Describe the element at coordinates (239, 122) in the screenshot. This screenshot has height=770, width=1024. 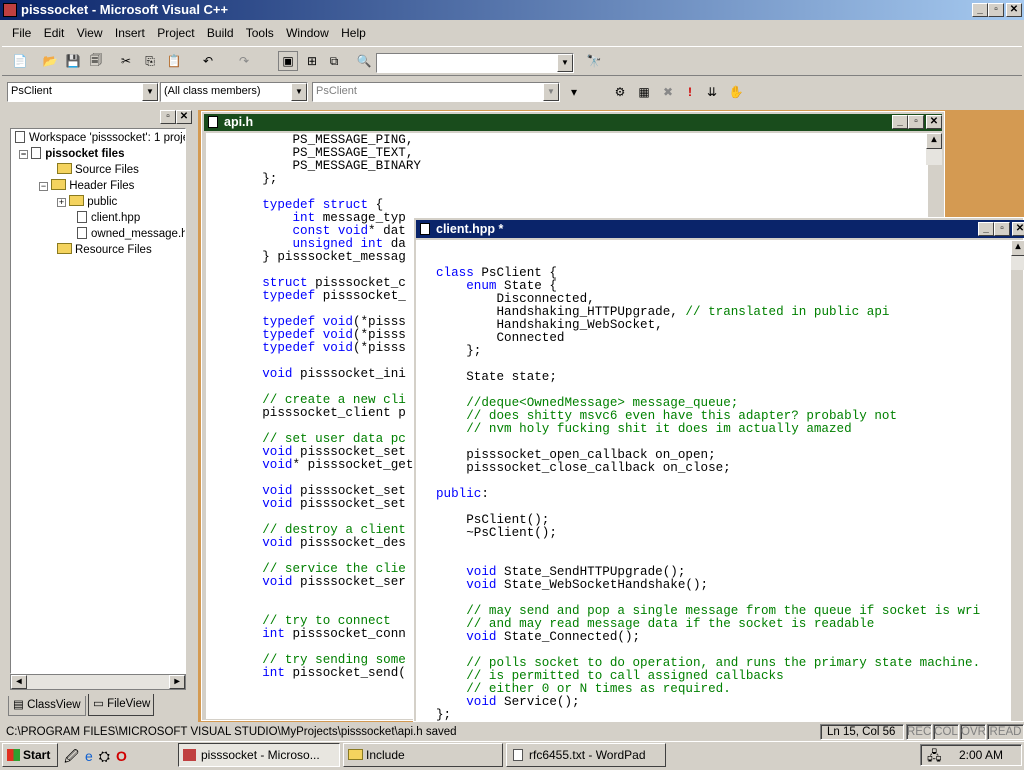
I see `api-title: api.h` at that location.